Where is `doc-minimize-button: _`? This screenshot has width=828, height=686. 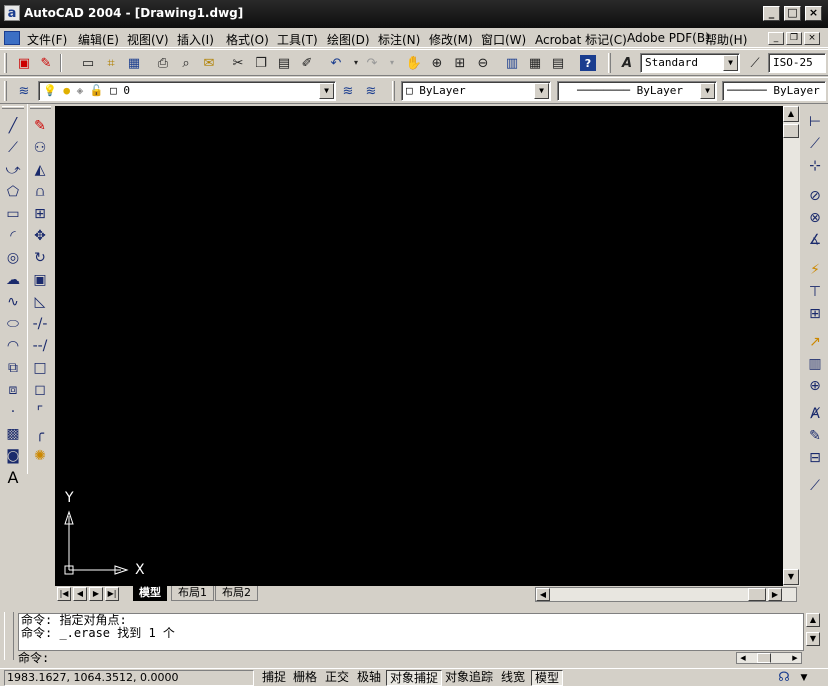
doc-minimize-button: _ is located at coordinates (776, 38).